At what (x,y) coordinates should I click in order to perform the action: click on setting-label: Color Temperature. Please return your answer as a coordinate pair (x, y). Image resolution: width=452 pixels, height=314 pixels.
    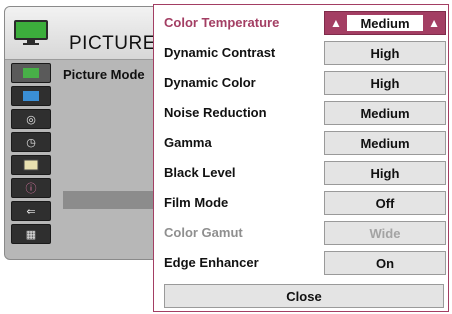
    Looking at the image, I should click on (222, 22).